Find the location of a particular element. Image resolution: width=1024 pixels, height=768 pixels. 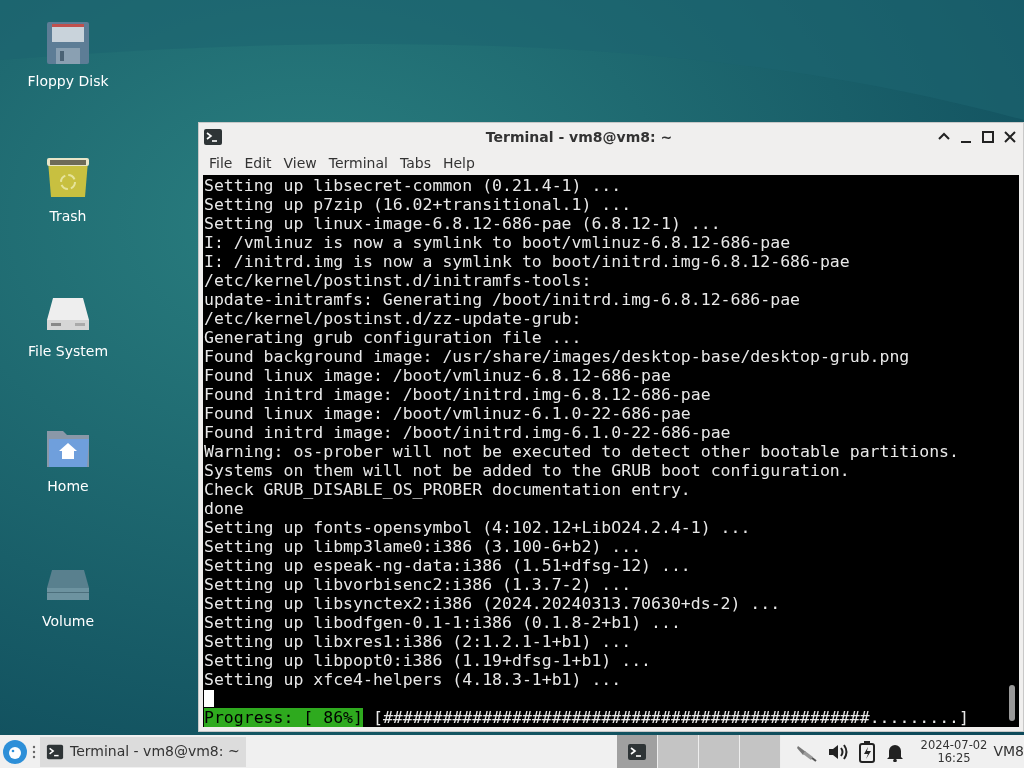

terminal-line: Found linux image: /boot/vmlinuz-6.8.12-686-pae is located at coordinates (438, 375).